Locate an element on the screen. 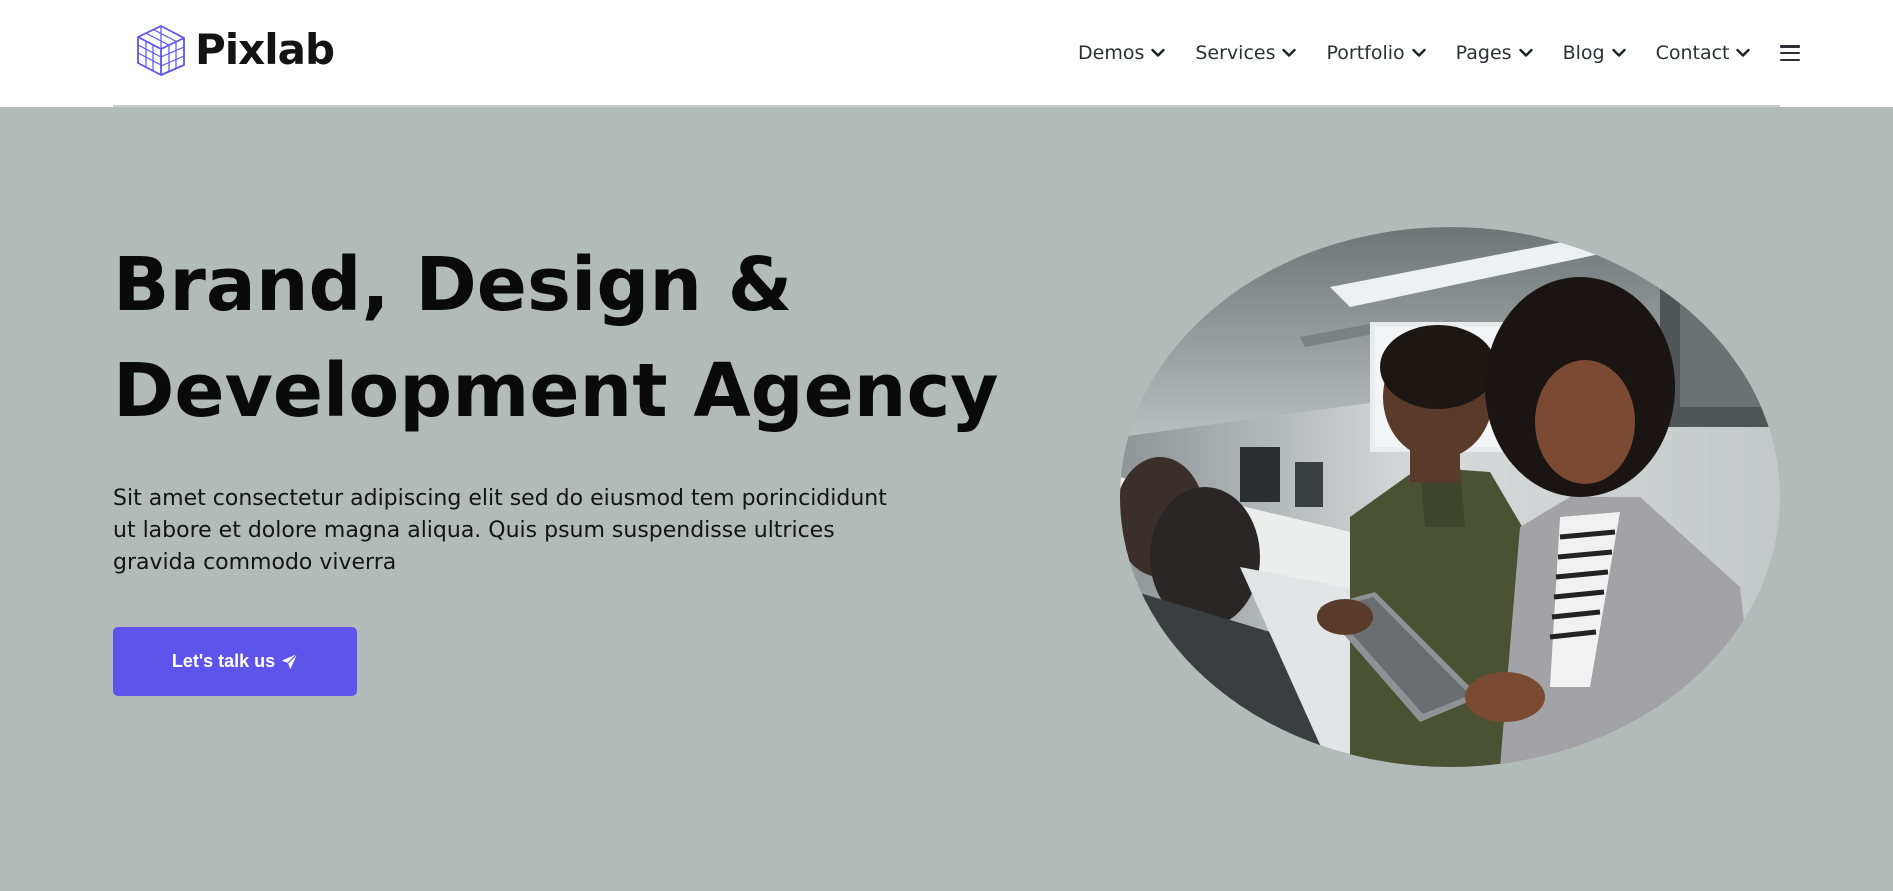 The width and height of the screenshot is (1893, 891). nav-item-portfolio: Portfolio is located at coordinates (1376, 53).